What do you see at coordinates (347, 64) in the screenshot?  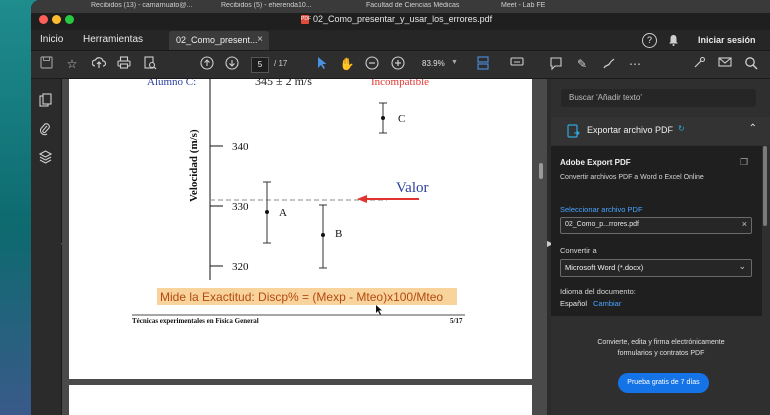 I see `hand-tool-icon: ✋` at bounding box center [347, 64].